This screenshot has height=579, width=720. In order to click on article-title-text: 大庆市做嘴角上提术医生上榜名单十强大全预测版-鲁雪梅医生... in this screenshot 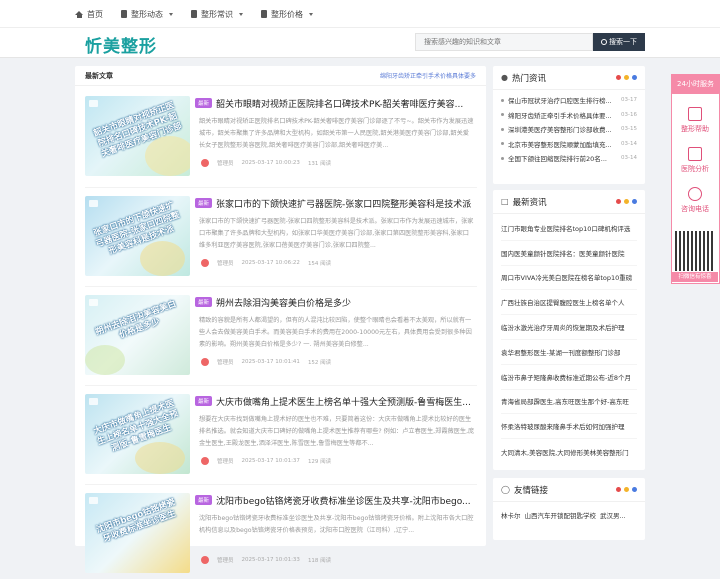, I will do `click(343, 402)`.